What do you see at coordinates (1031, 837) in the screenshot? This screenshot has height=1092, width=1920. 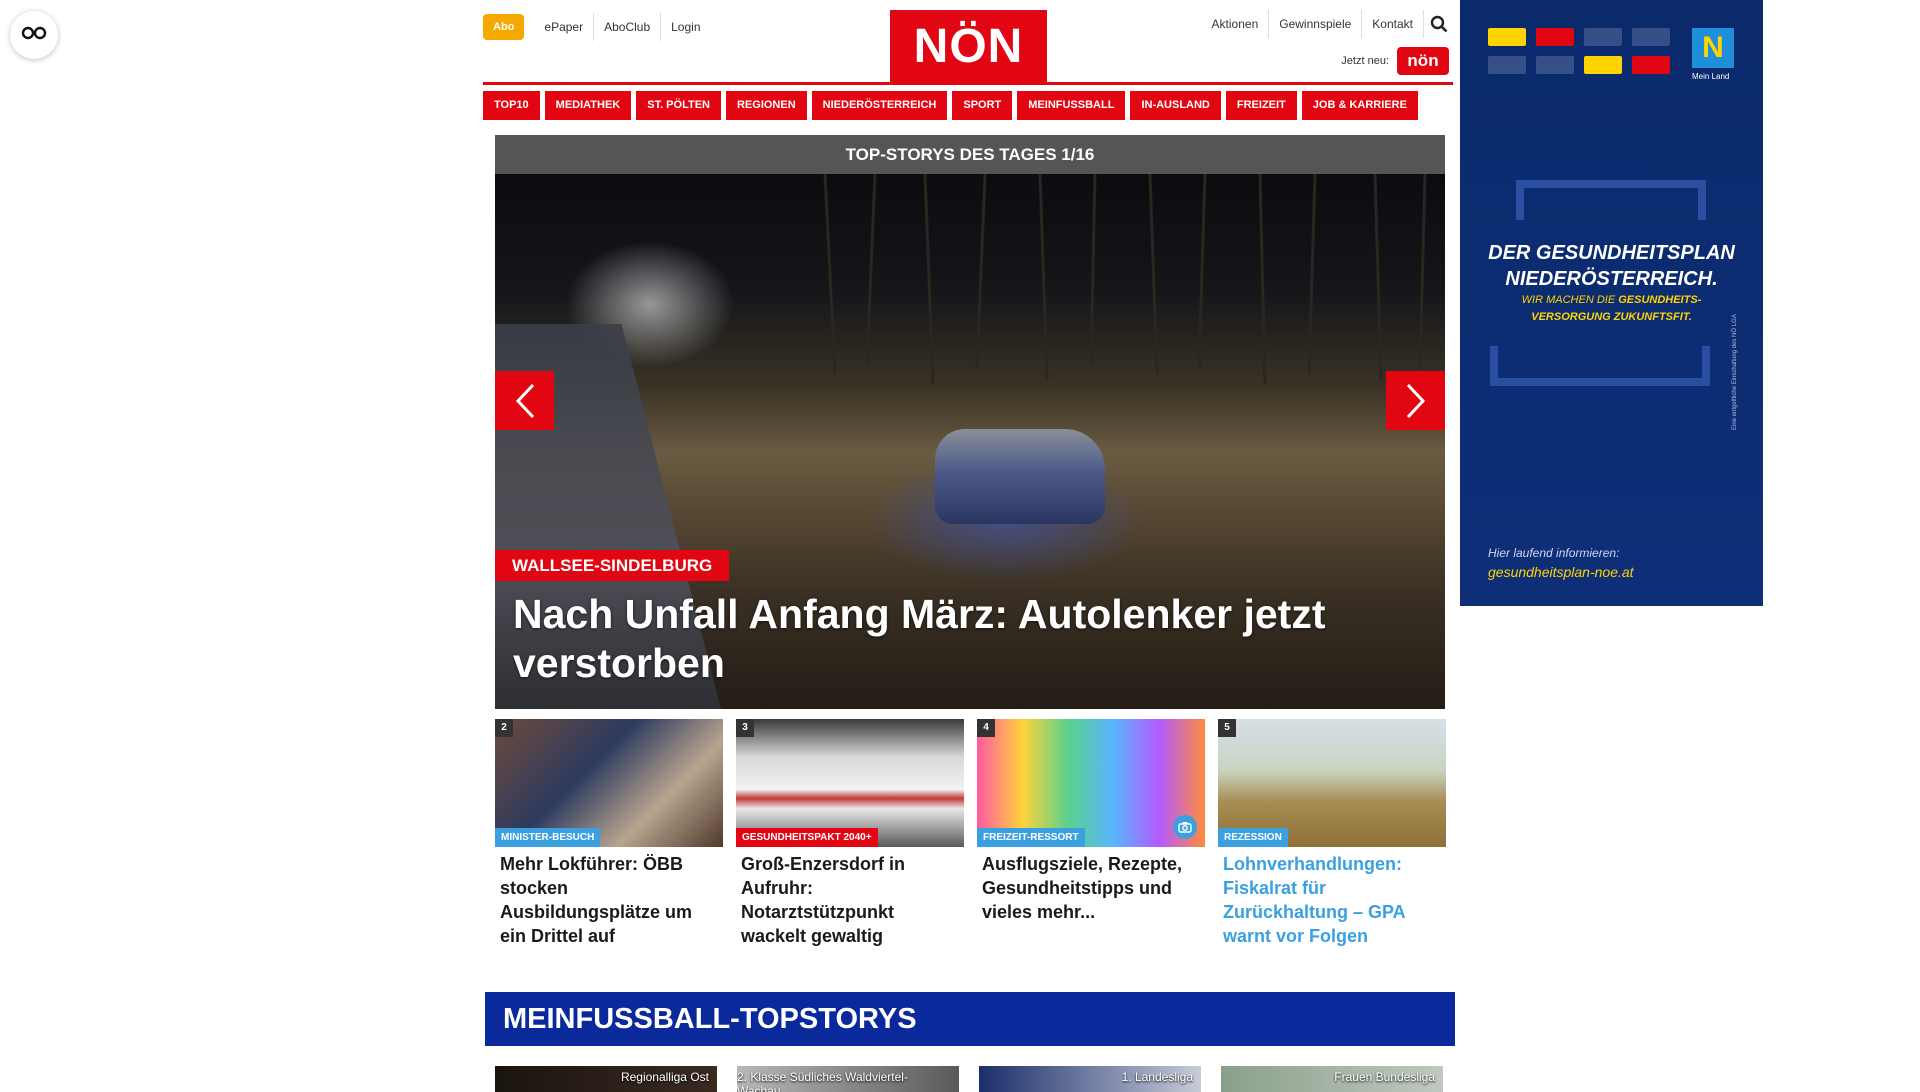 I see `teaser-tag: FREIZEIT-RESSORT` at bounding box center [1031, 837].